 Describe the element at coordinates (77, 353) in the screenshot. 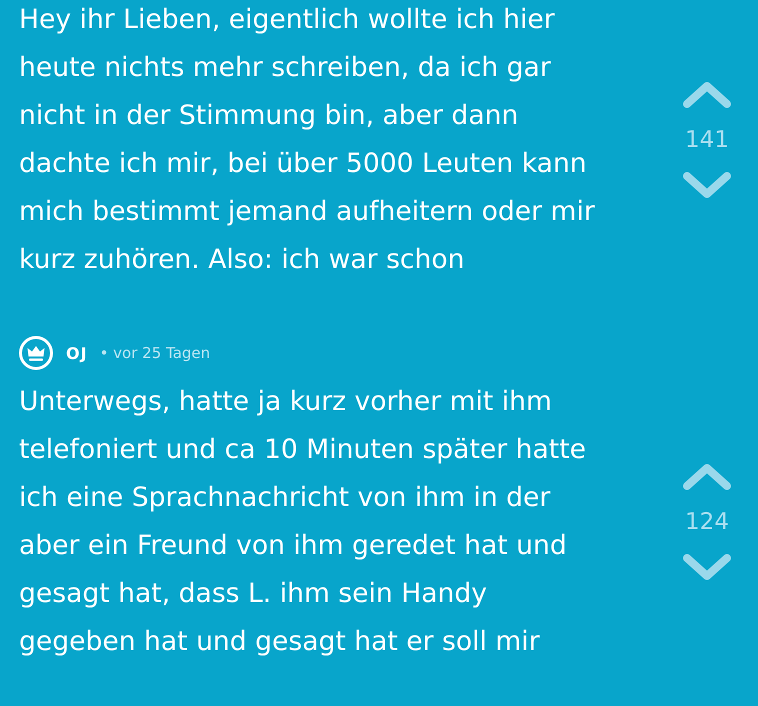

I see `author-name: OJ` at that location.